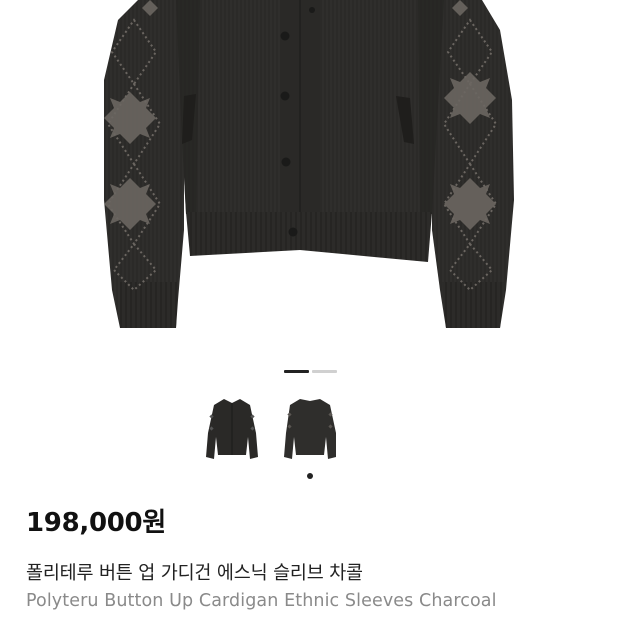 This screenshot has height=620, width=620. I want to click on thumbnail-front, so click(232, 429).